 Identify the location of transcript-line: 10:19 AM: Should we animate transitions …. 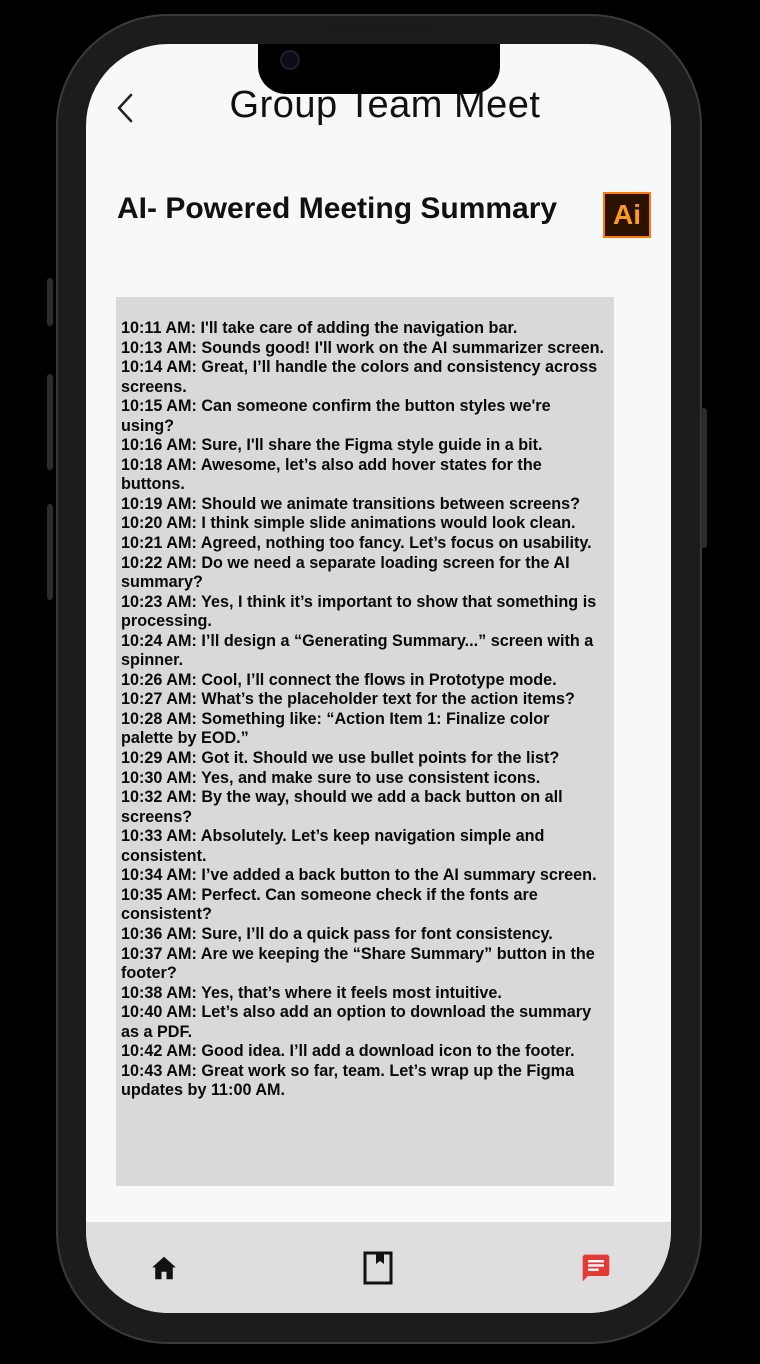
(351, 503).